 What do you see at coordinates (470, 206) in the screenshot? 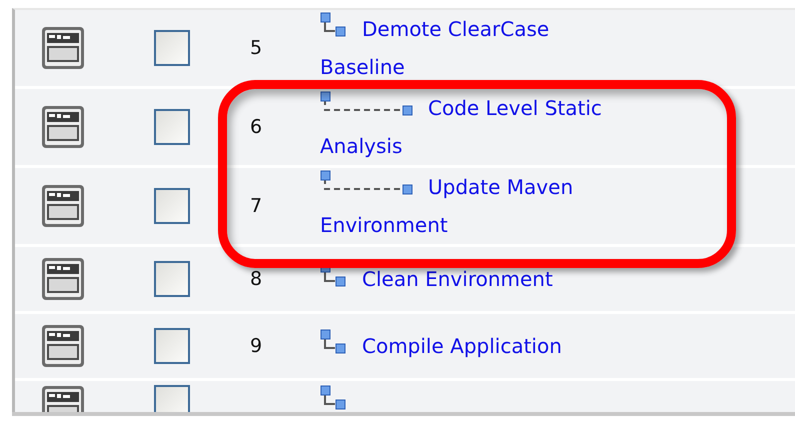
I see `step-link: Update Maven Environment` at bounding box center [470, 206].